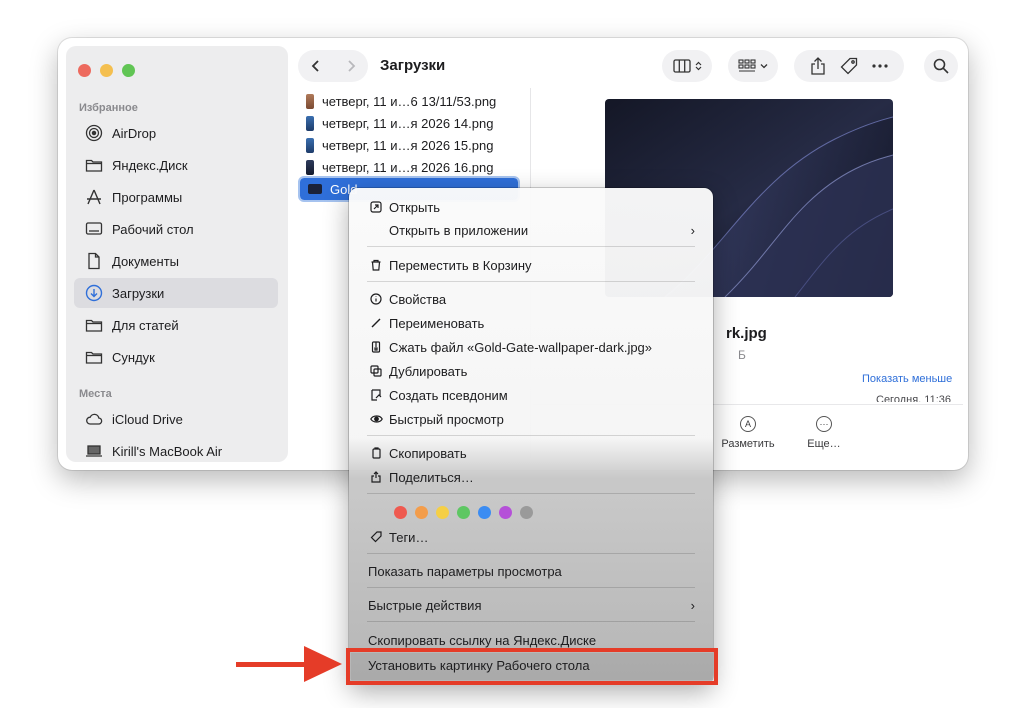 The height and width of the screenshot is (708, 1024). What do you see at coordinates (531, 230) in the screenshot?
I see `menu-item-open-with: Открыть в приложении ›` at bounding box center [531, 230].